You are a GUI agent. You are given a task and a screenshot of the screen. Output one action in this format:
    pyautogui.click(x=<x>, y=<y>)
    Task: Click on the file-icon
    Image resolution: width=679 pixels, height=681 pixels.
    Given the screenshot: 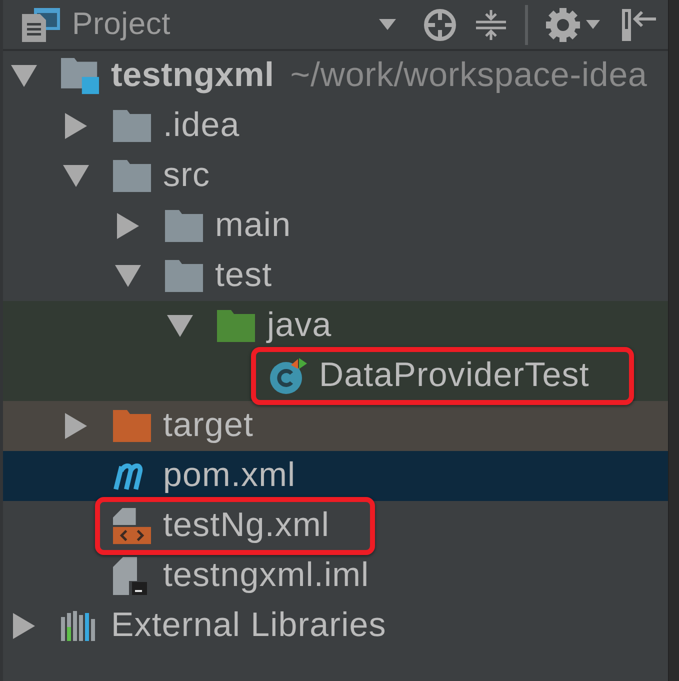 What is the action you would take?
    pyautogui.click(x=130, y=576)
    